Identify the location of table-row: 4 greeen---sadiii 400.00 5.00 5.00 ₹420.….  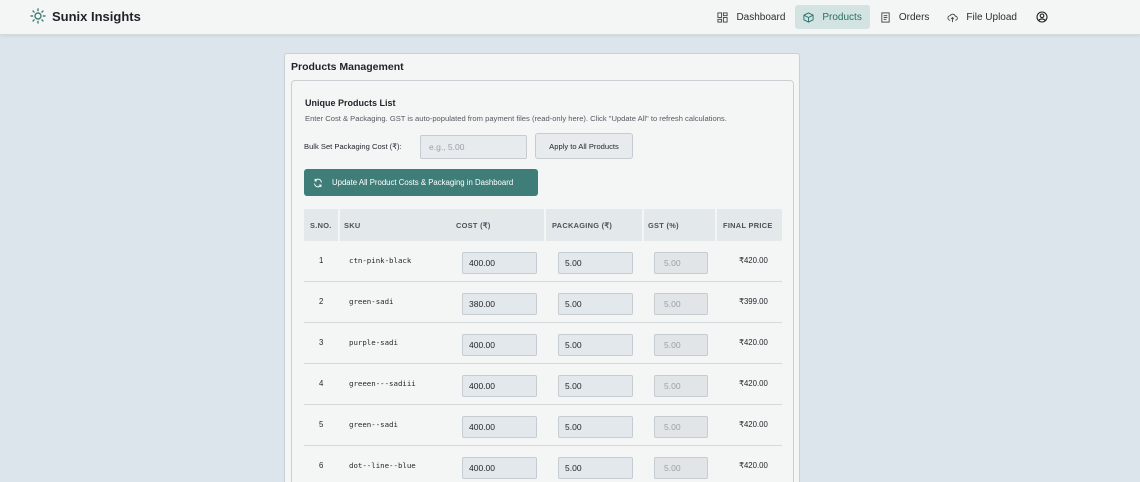
(543, 384).